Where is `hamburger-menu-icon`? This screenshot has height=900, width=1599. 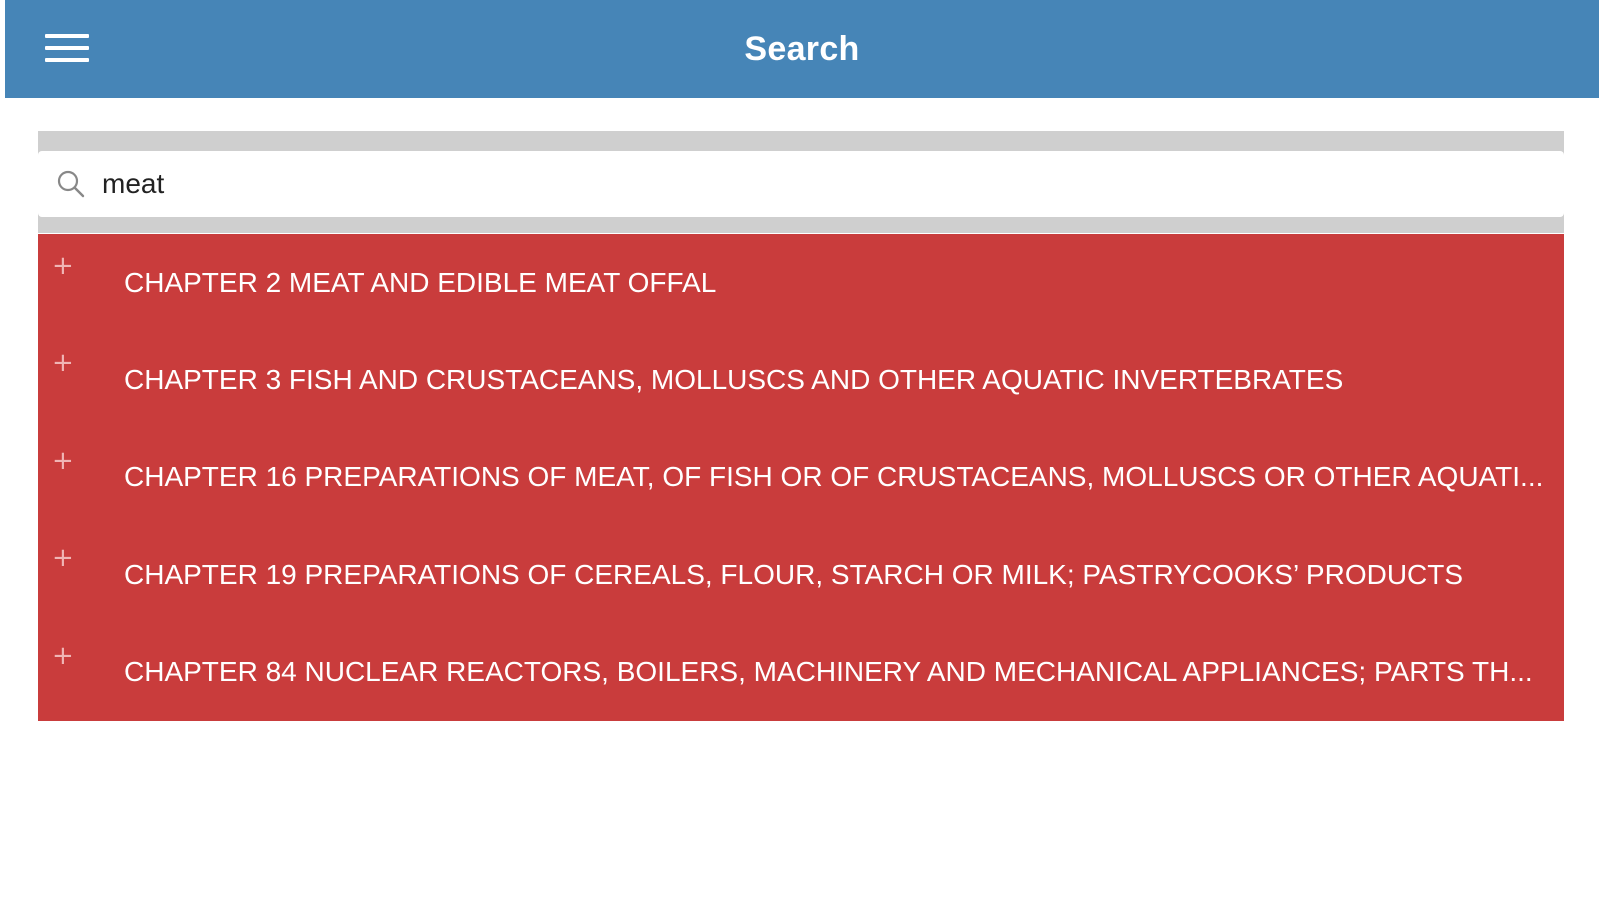 hamburger-menu-icon is located at coordinates (65, 49).